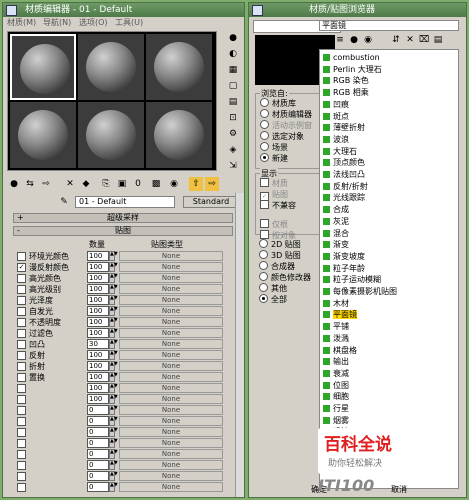 This screenshot has height=500, width=469. I want to click on map-enable-checkbox: ✓, so click(21, 267).